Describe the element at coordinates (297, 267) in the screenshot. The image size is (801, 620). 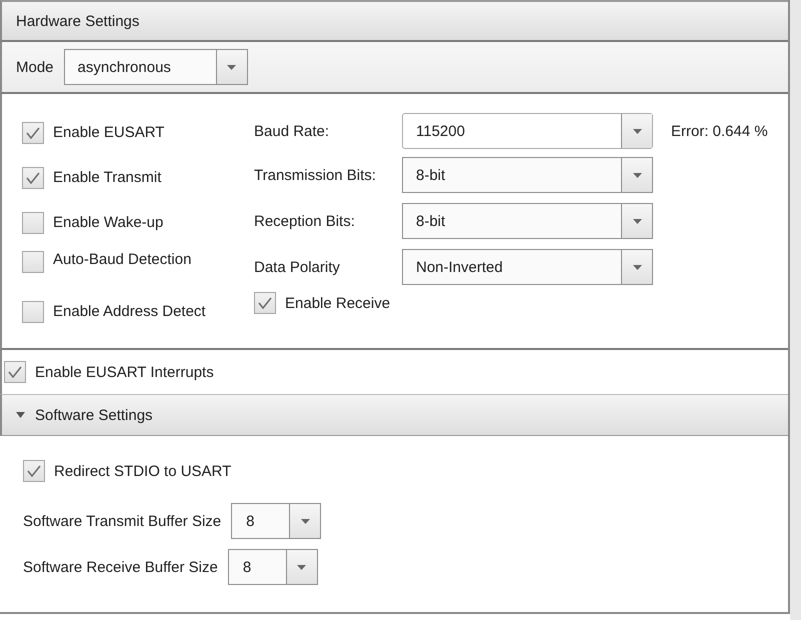
I see `field-label: Data Polarity` at that location.